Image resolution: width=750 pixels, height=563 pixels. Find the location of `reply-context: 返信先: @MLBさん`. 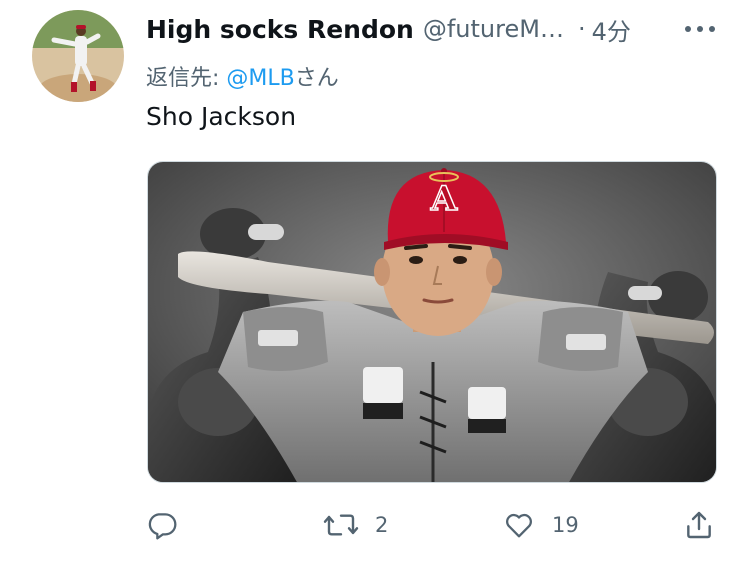

reply-context: 返信先: @MLBさん is located at coordinates (242, 76).